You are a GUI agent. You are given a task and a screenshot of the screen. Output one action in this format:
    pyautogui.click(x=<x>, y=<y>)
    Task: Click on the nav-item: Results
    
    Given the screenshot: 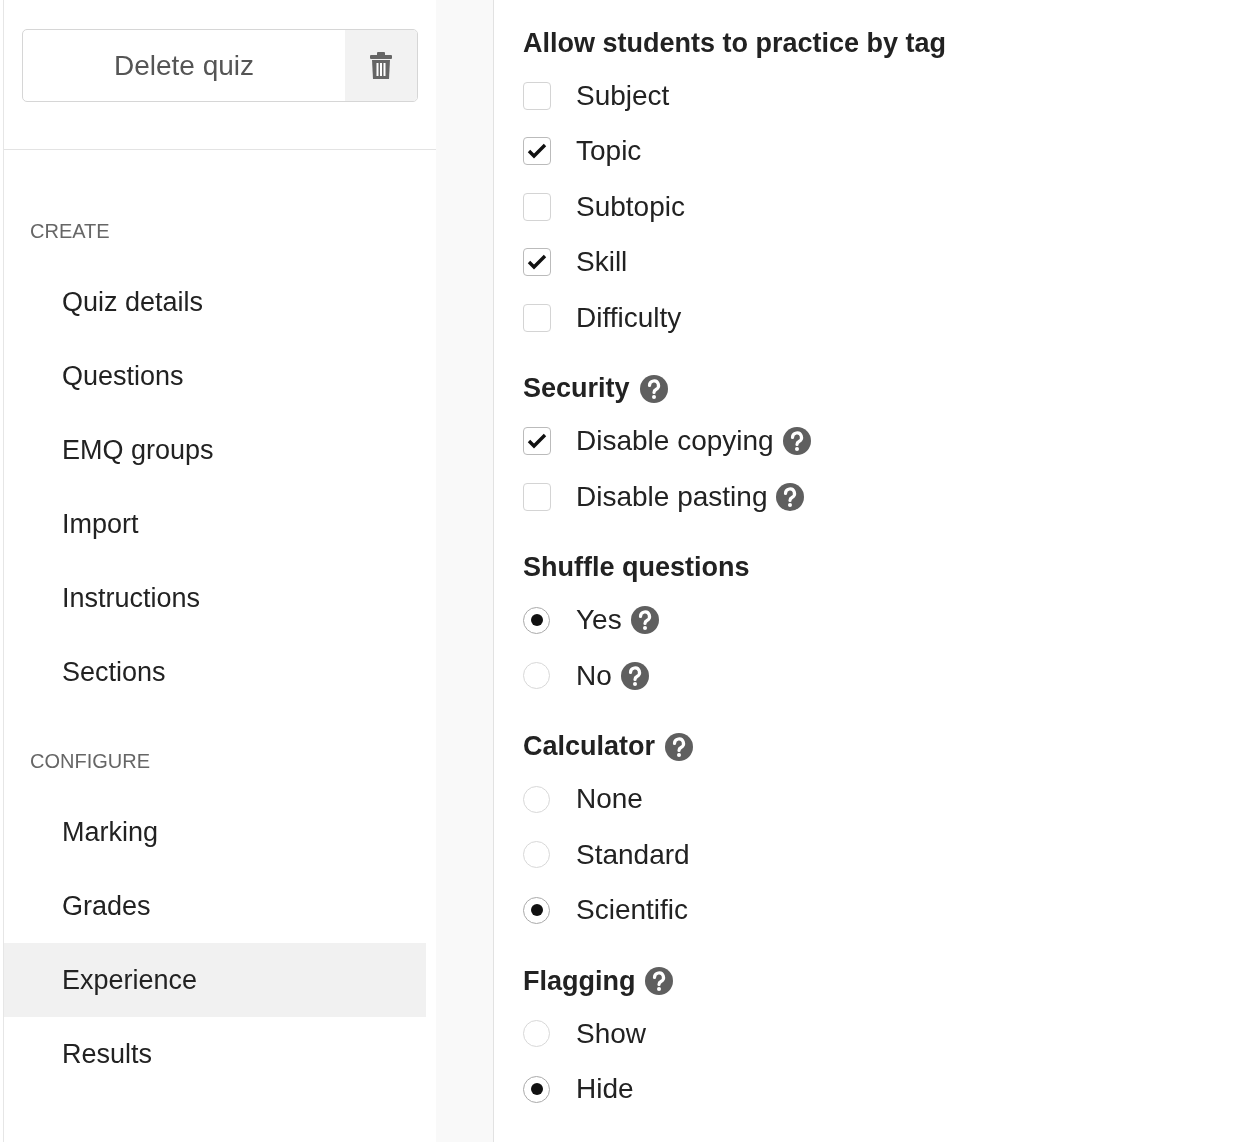 What is the action you would take?
    pyautogui.click(x=215, y=1054)
    